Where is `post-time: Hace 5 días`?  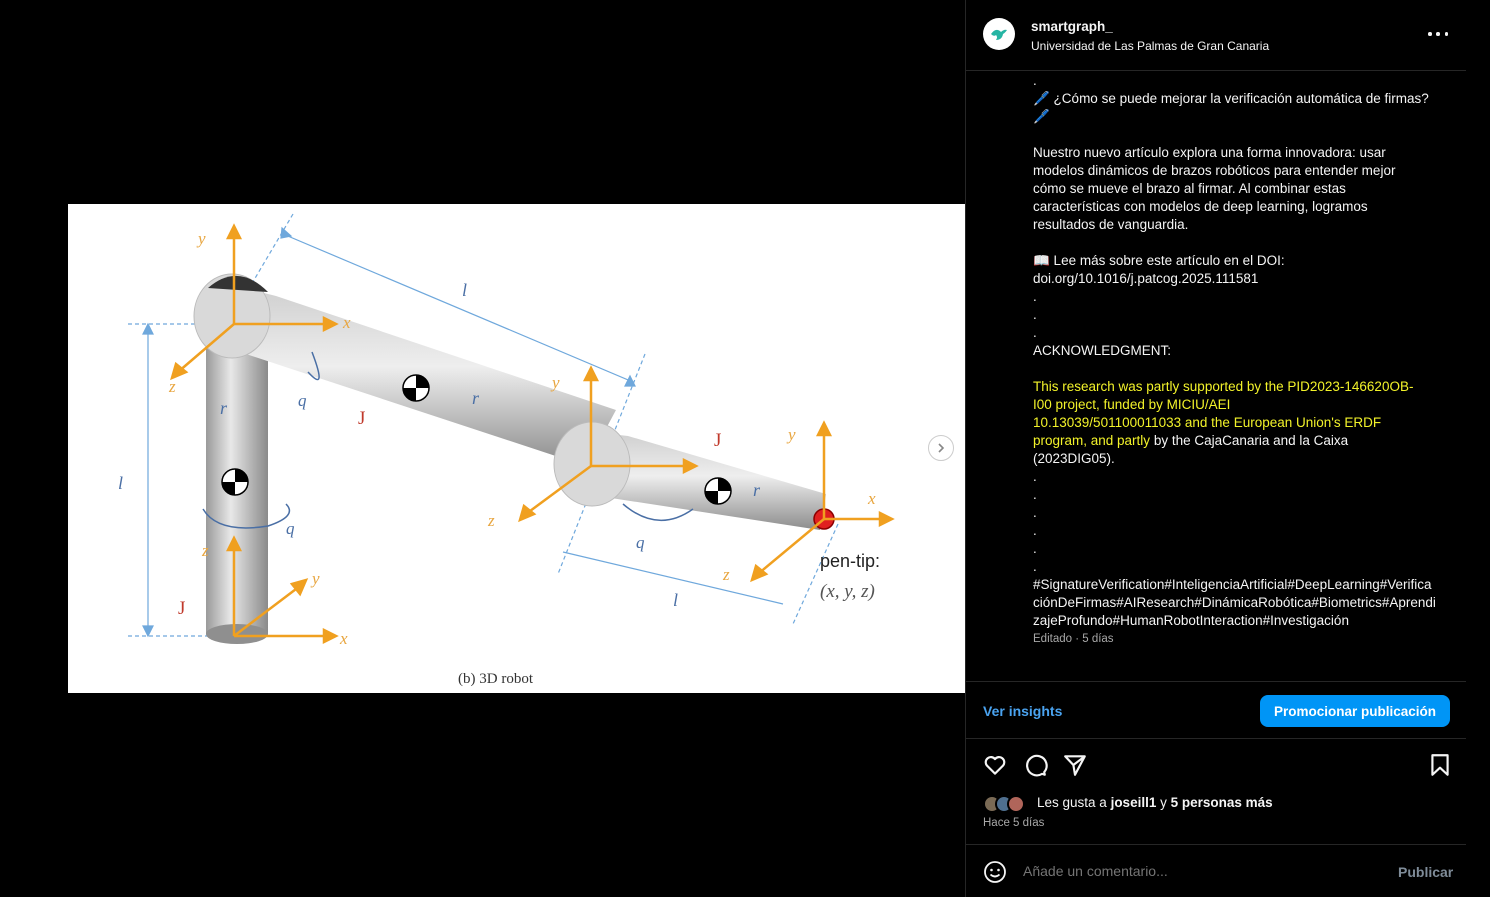
post-time: Hace 5 días is located at coordinates (1014, 823).